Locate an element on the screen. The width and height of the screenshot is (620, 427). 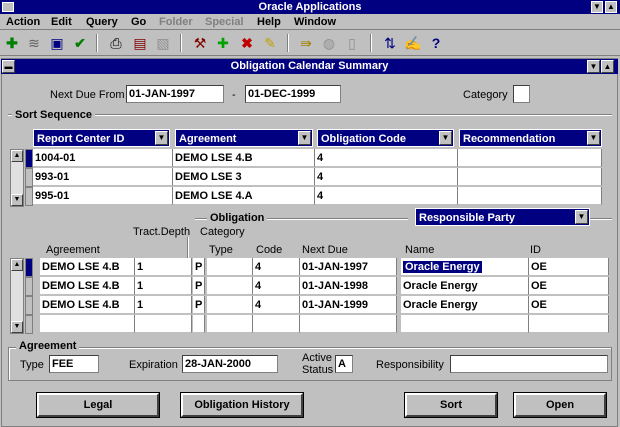
sort-cell-agreement: DEMO LSE 4.A is located at coordinates (244, 196).